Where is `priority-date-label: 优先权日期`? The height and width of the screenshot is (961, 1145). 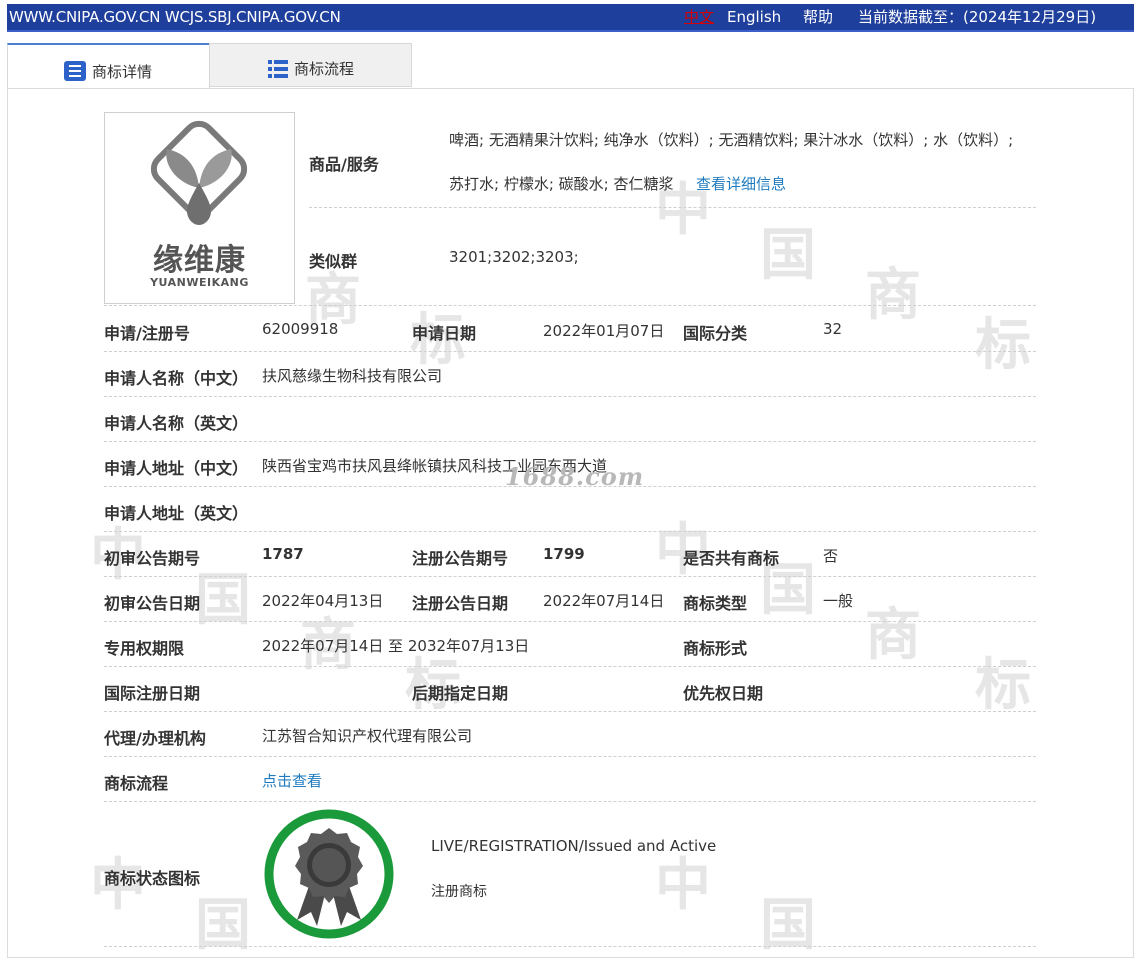
priority-date-label: 优先权日期 is located at coordinates (723, 693).